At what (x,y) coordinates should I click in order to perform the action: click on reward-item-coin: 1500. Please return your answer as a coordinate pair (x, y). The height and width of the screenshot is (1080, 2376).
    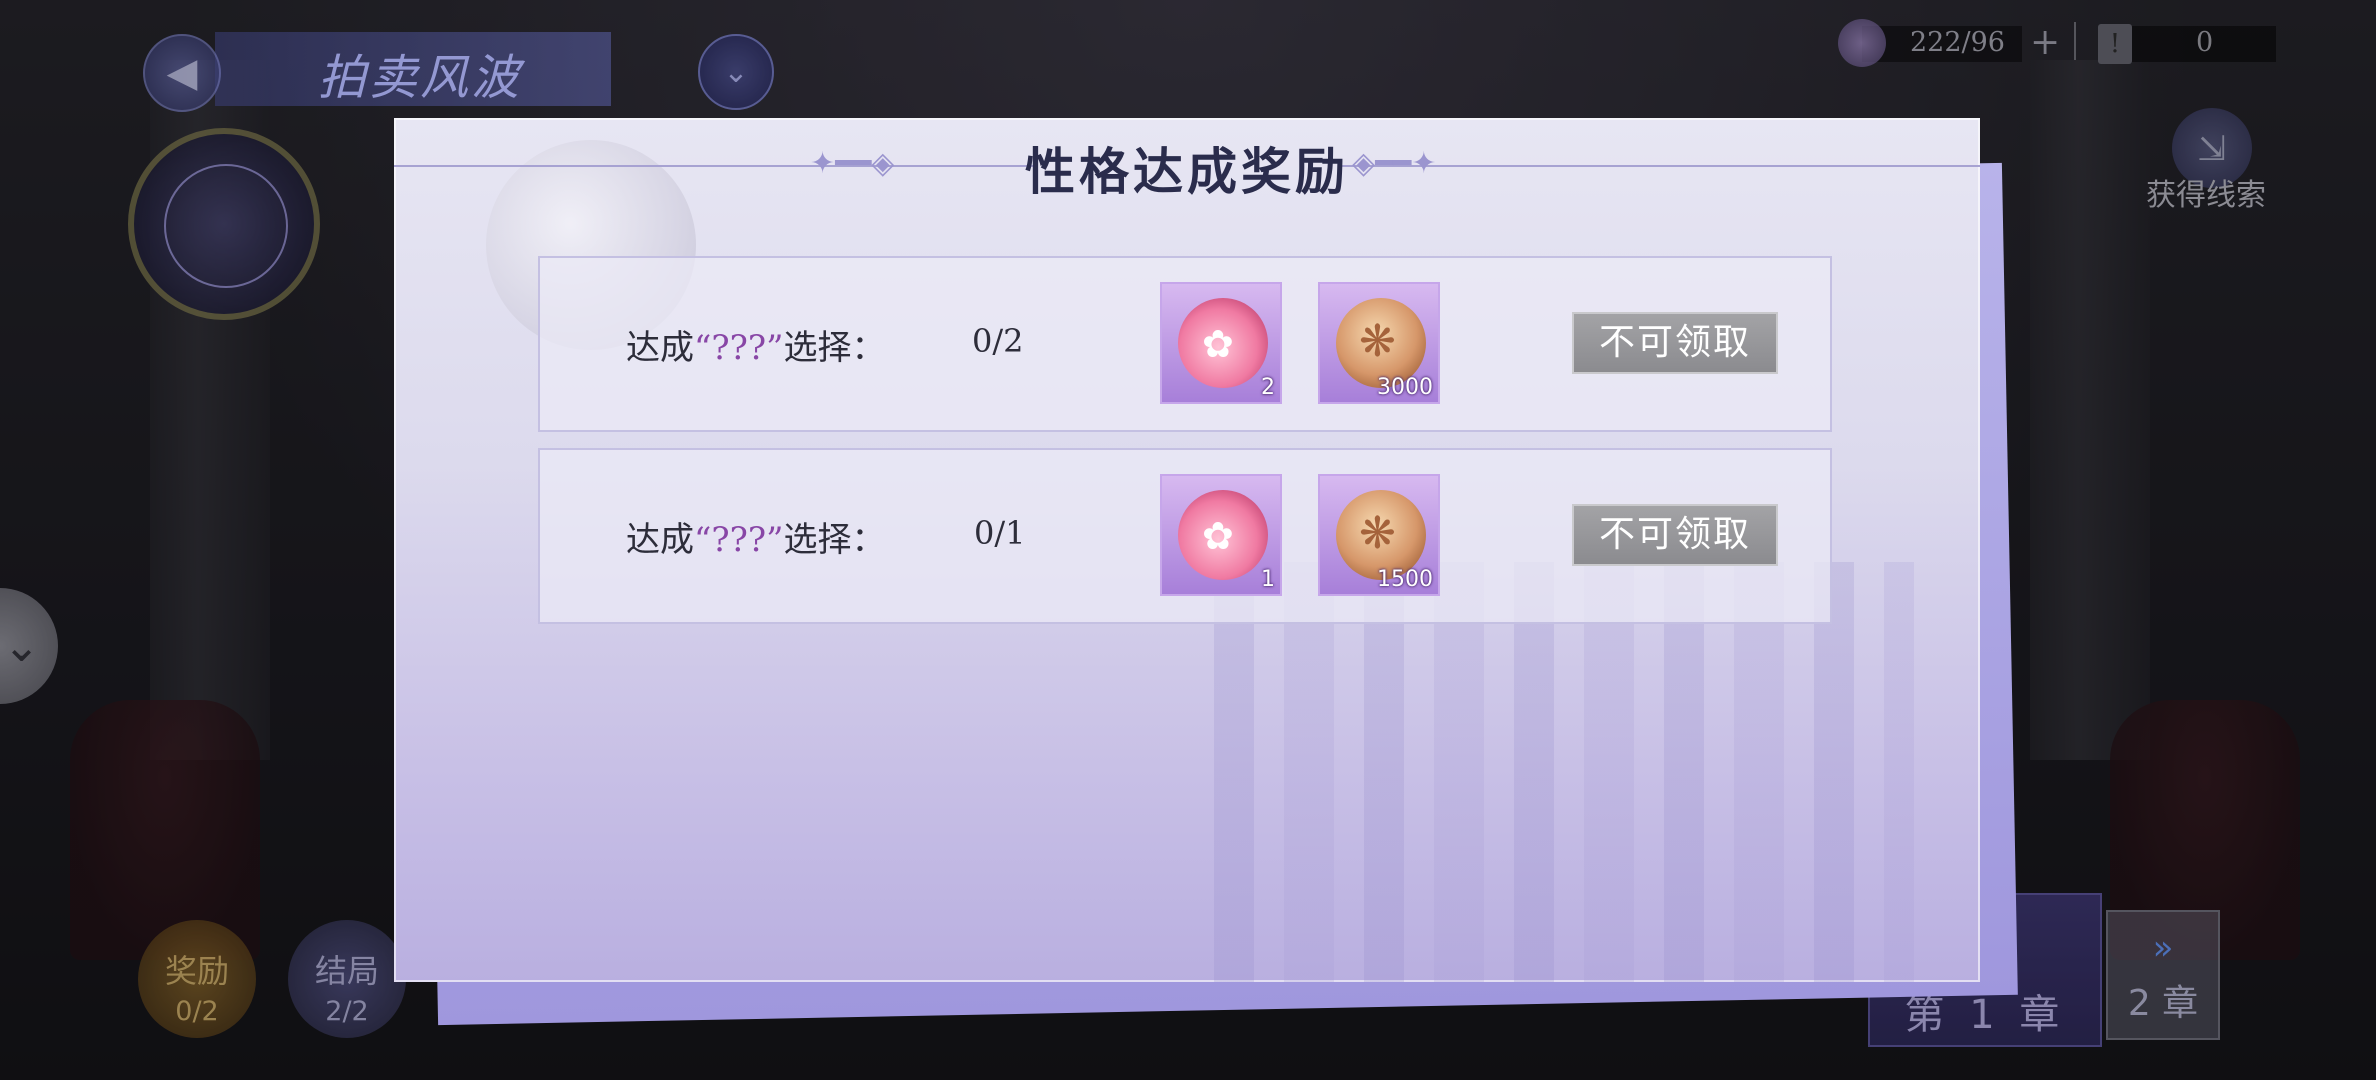
    Looking at the image, I should click on (1379, 535).